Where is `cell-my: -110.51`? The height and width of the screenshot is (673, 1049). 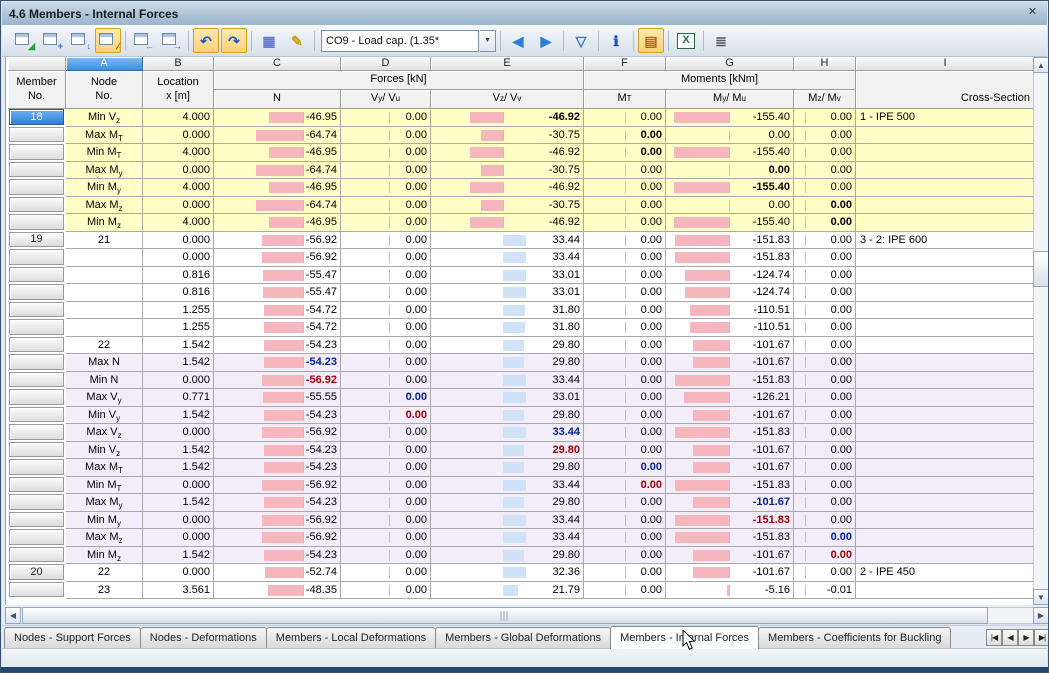 cell-my: -110.51 is located at coordinates (730, 310).